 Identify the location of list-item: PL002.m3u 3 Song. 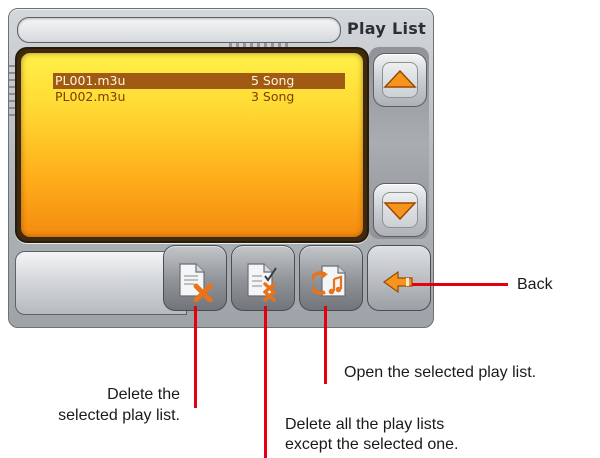
(199, 97).